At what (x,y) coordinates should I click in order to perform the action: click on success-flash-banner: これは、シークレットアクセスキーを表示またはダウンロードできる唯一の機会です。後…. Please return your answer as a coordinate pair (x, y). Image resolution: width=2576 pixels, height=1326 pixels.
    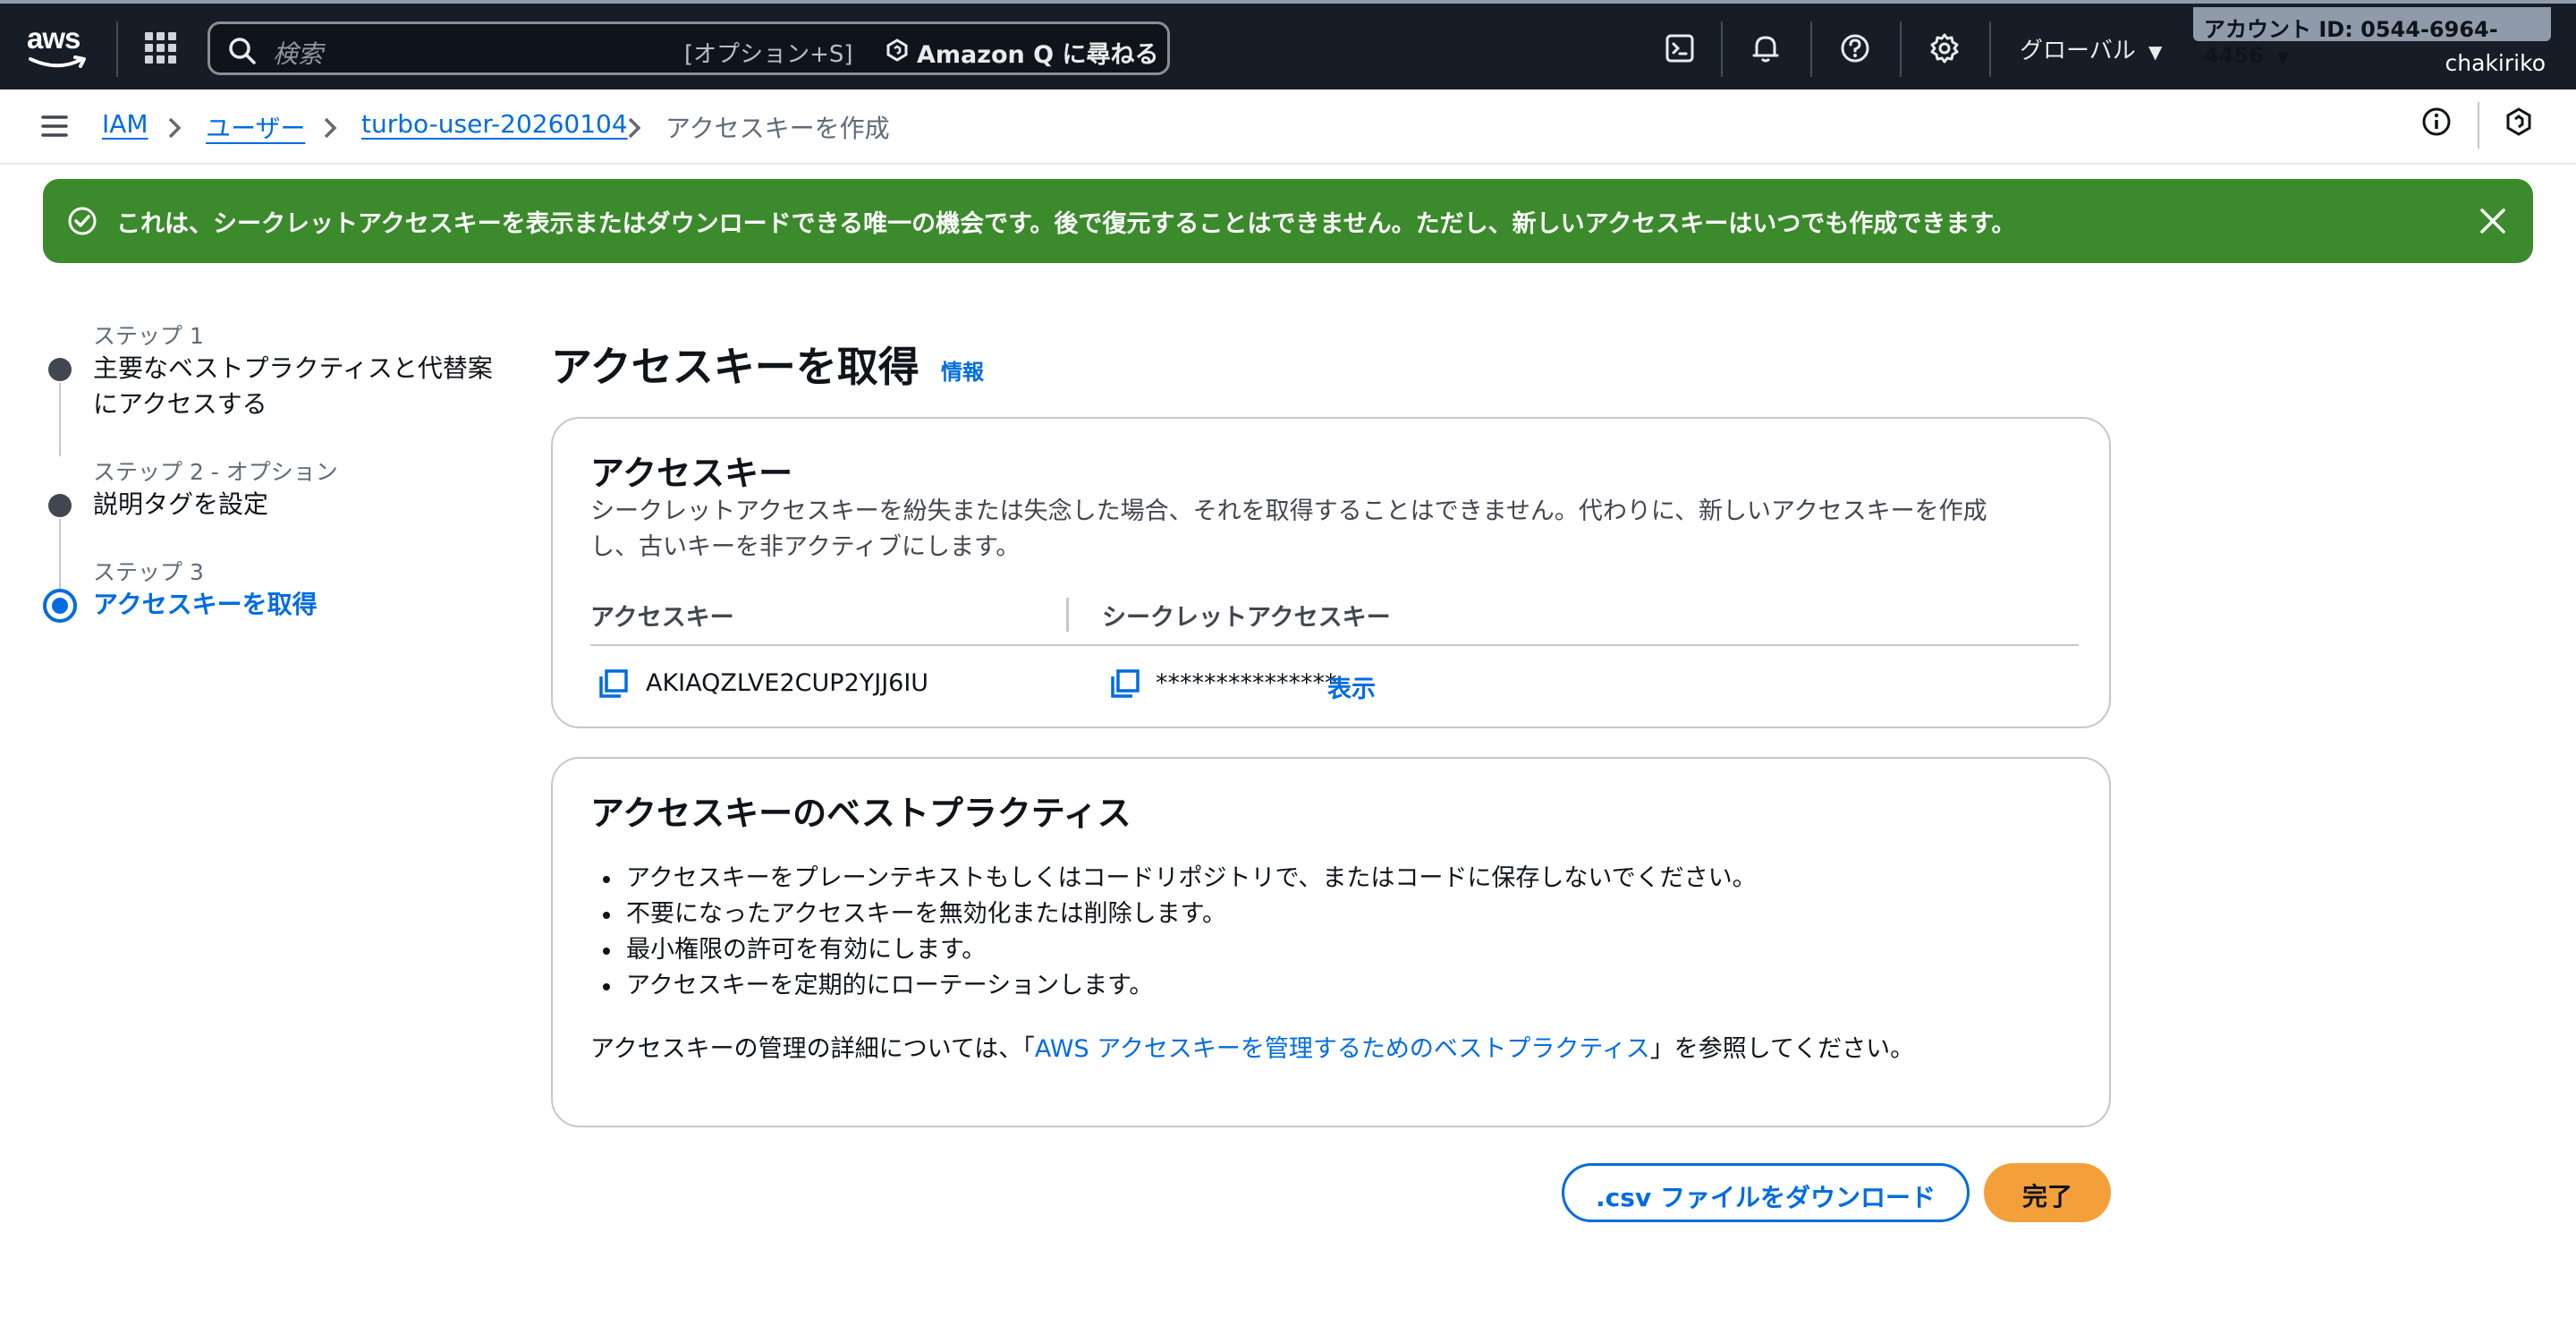
    Looking at the image, I should click on (1288, 221).